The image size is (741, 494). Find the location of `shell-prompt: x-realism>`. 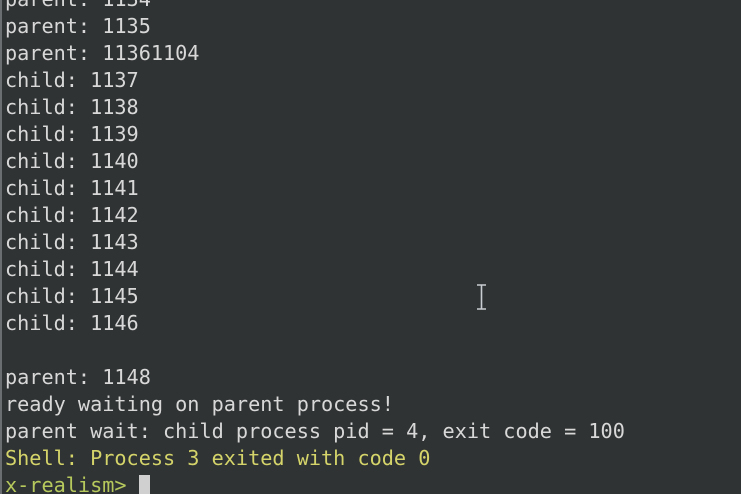

shell-prompt: x-realism> is located at coordinates (66, 483).